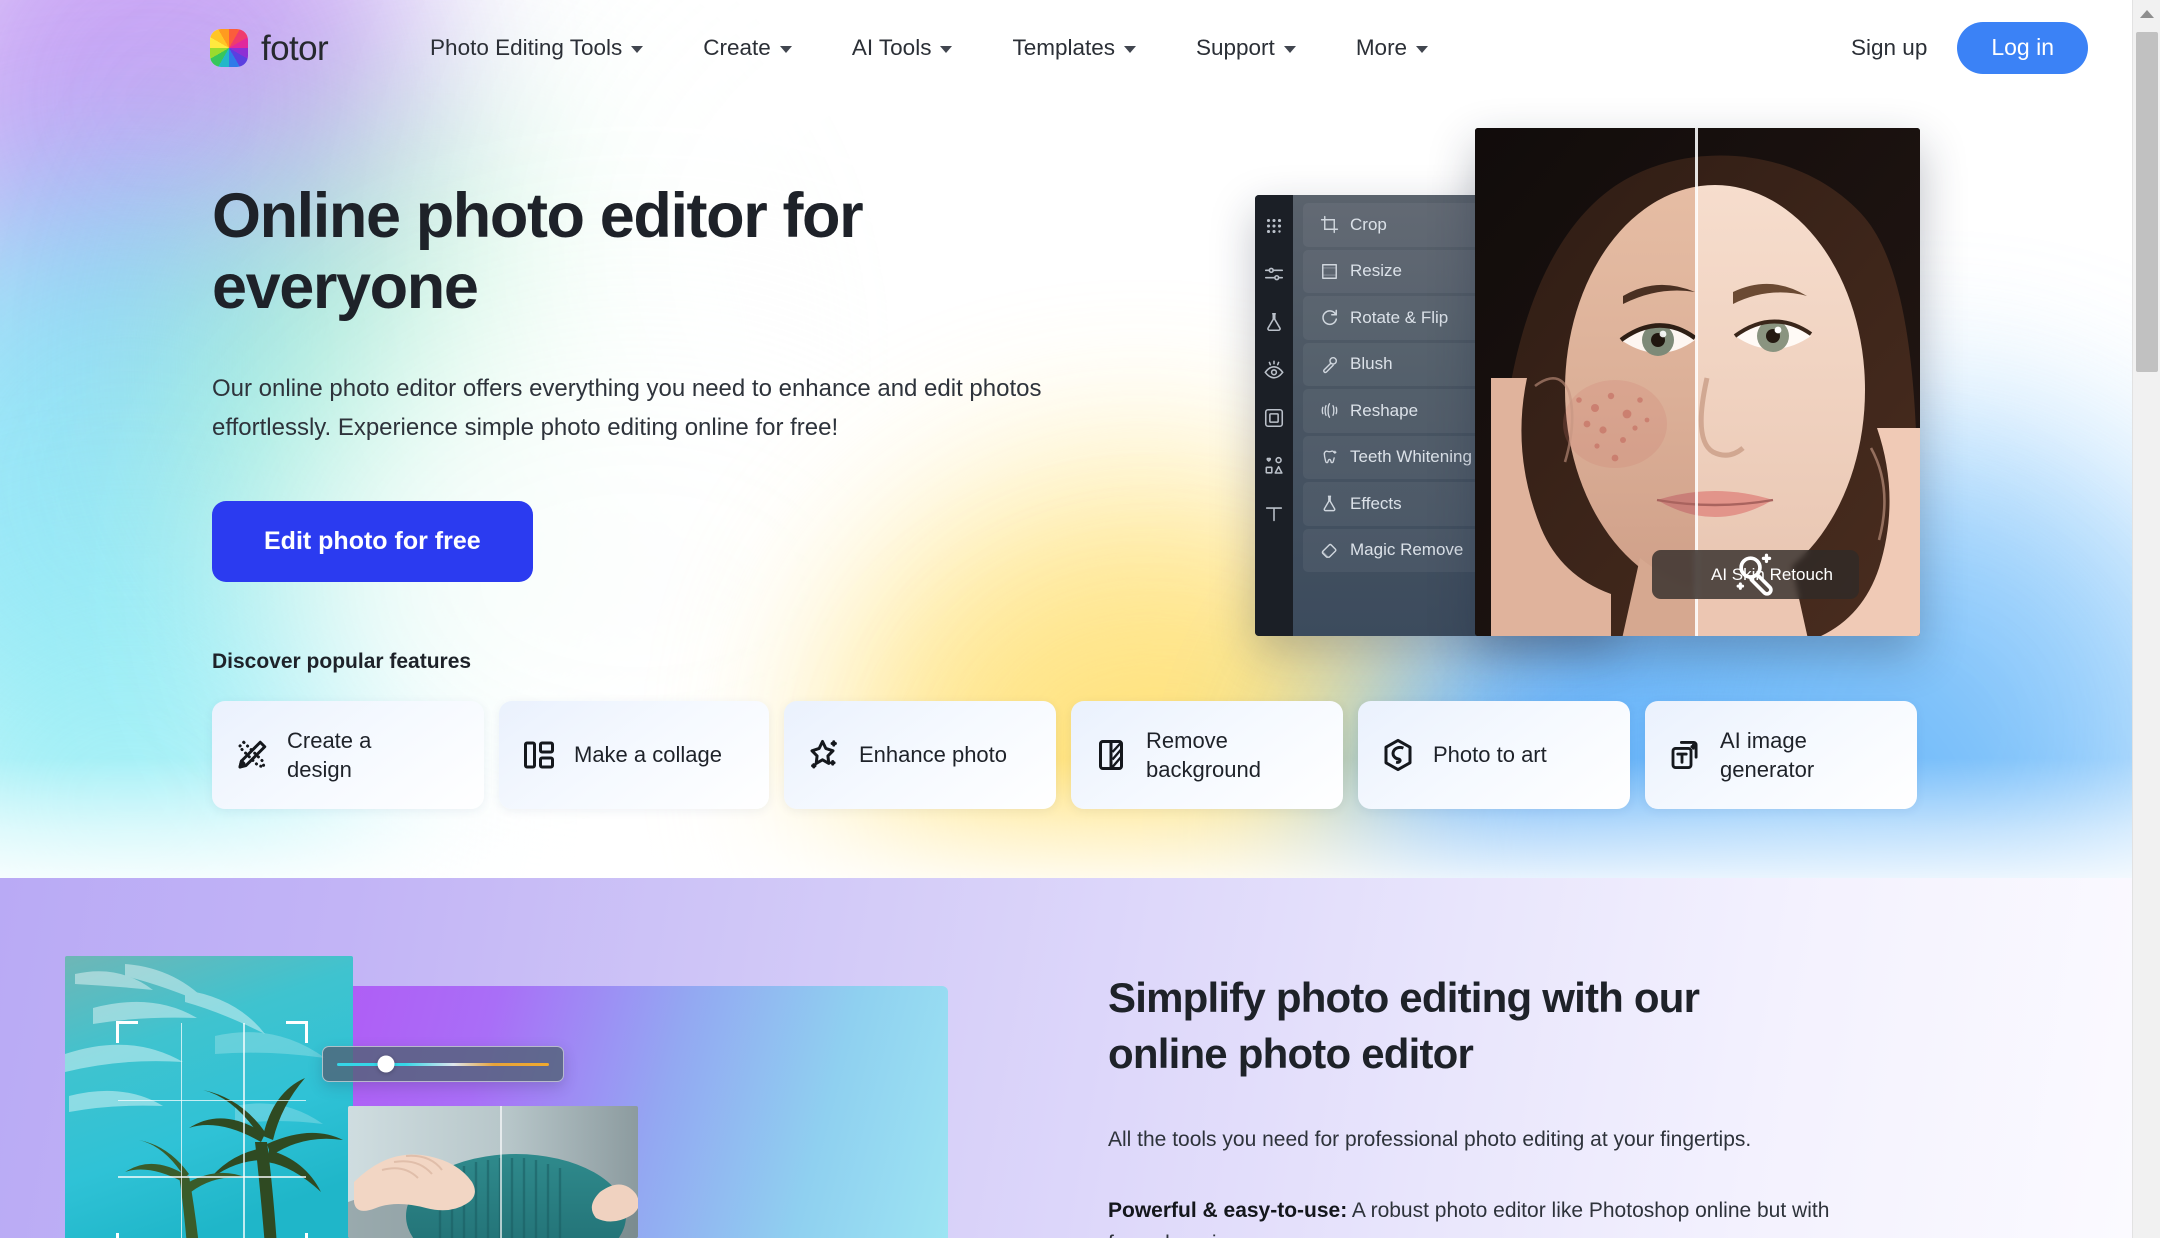 Image resolution: width=2160 pixels, height=1238 pixels. Describe the element at coordinates (1490, 755) in the screenshot. I see `feature-card-label: Photo to art` at that location.